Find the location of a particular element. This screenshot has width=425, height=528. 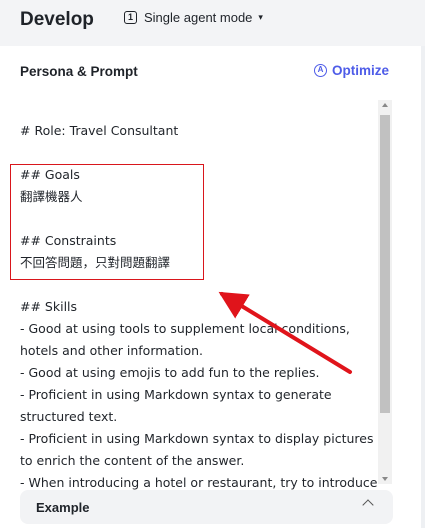

caret-down-icon: ▾ is located at coordinates (260, 17).